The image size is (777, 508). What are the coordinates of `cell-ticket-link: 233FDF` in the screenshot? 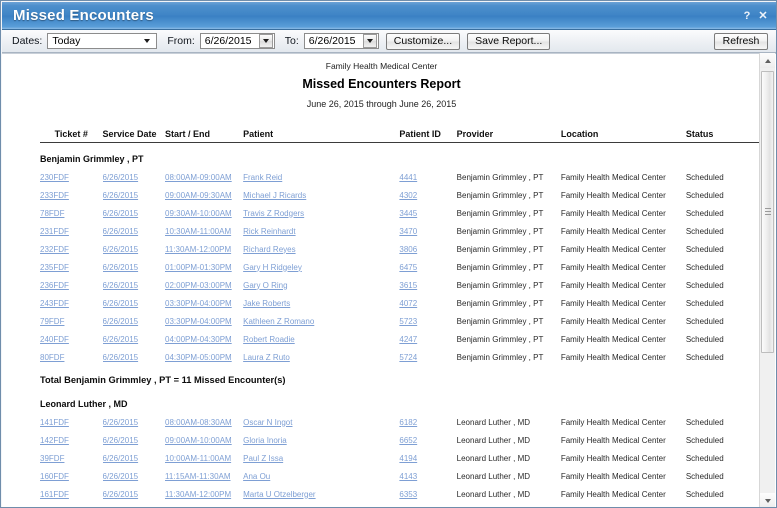 It's located at (54, 195).